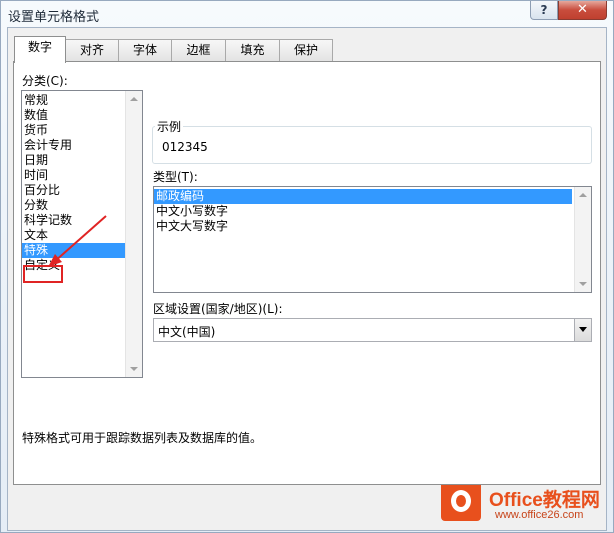  What do you see at coordinates (82, 205) in the screenshot?
I see `category-item-fraction: 分数` at bounding box center [82, 205].